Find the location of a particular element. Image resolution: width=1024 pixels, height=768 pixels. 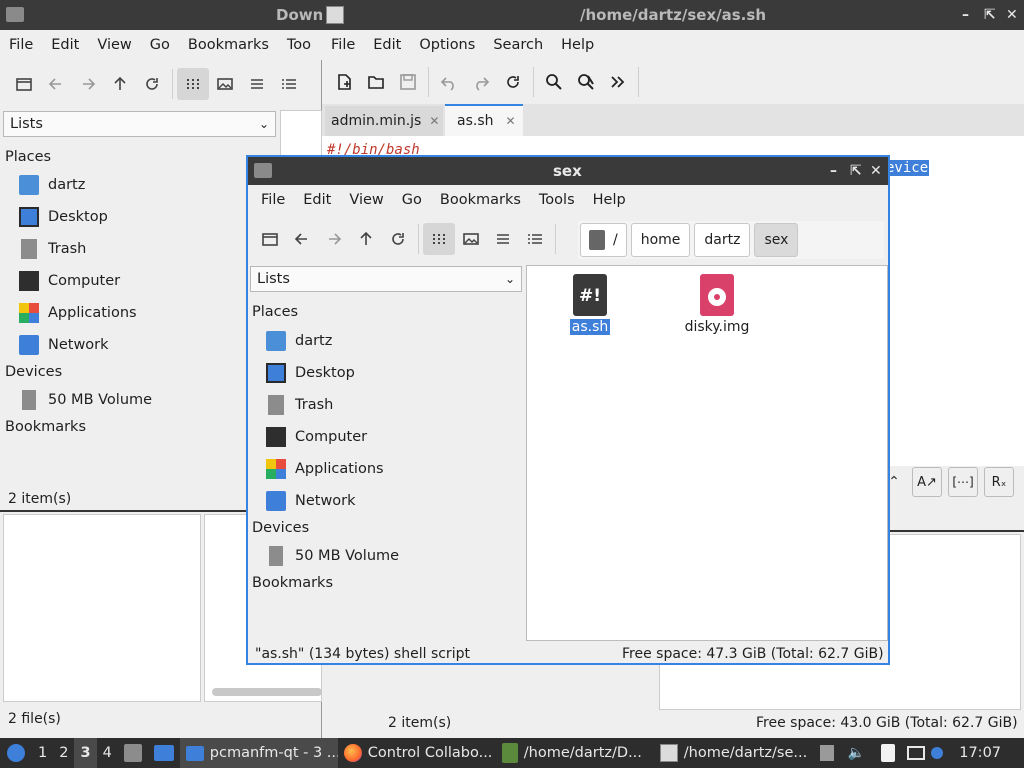

undo-icon is located at coordinates (449, 82).